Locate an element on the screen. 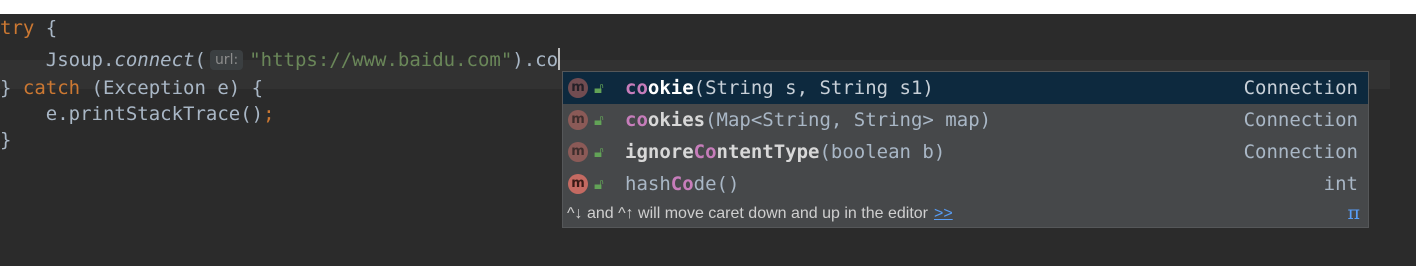 Image resolution: width=1416 pixels, height=266 pixels. code-line-5: } is located at coordinates (5, 140).